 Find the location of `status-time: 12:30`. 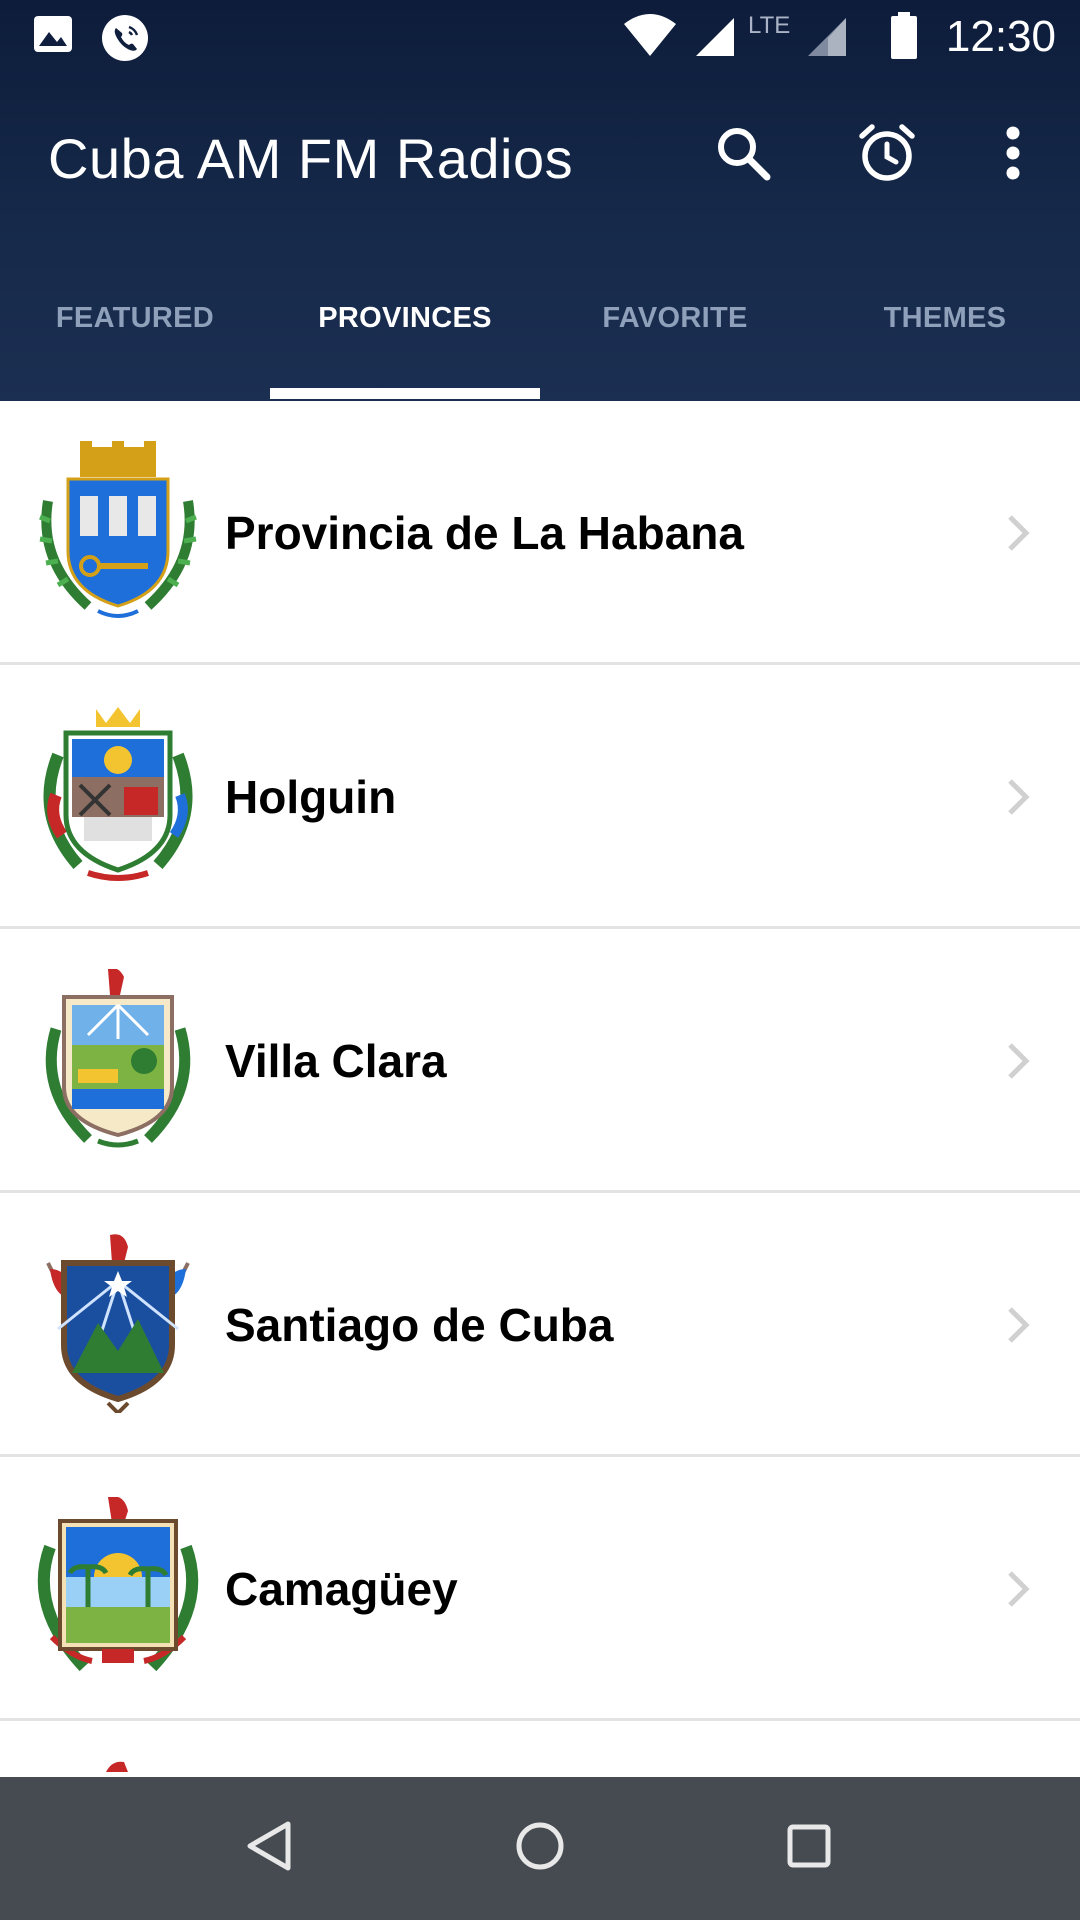

status-time: 12:30 is located at coordinates (1000, 36).